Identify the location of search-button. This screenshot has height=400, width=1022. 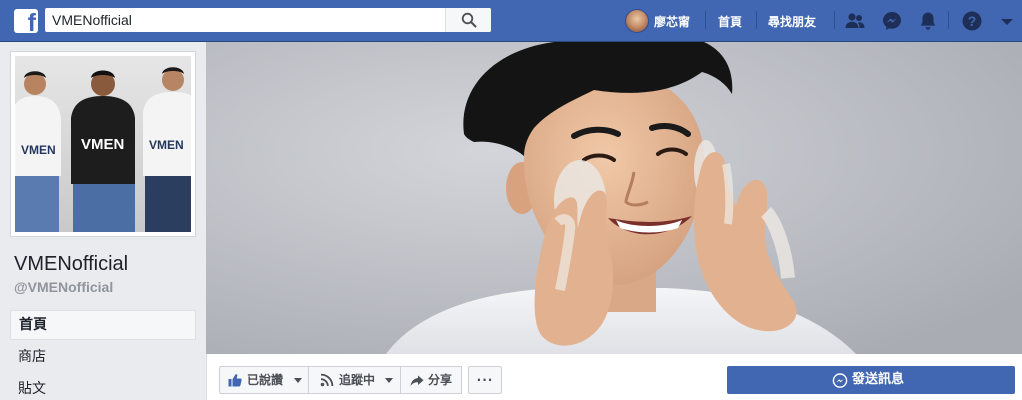
(468, 20).